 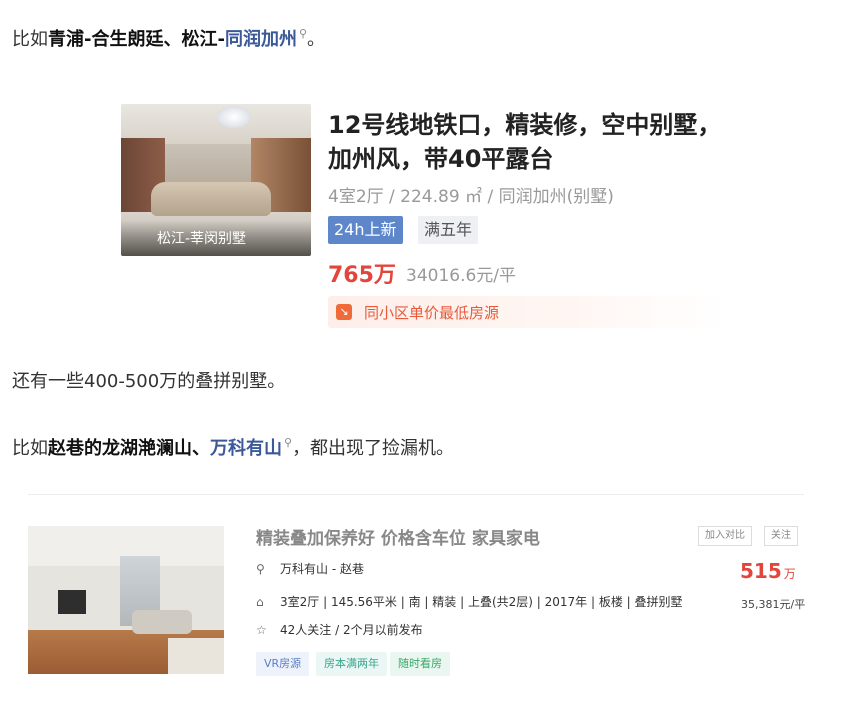 What do you see at coordinates (528, 312) in the screenshot?
I see `lowest-price-banner: ↘ 同小区单价最低房源` at bounding box center [528, 312].